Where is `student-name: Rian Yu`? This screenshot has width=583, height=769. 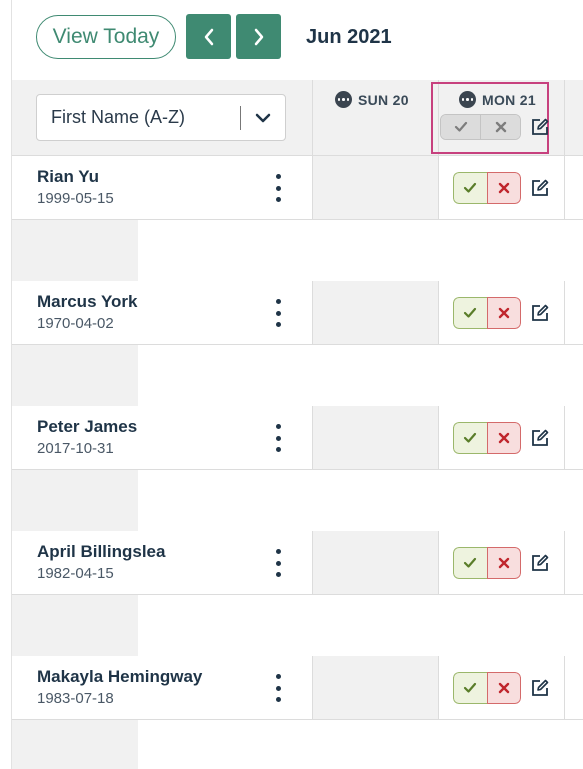
student-name: Rian Yu is located at coordinates (68, 177).